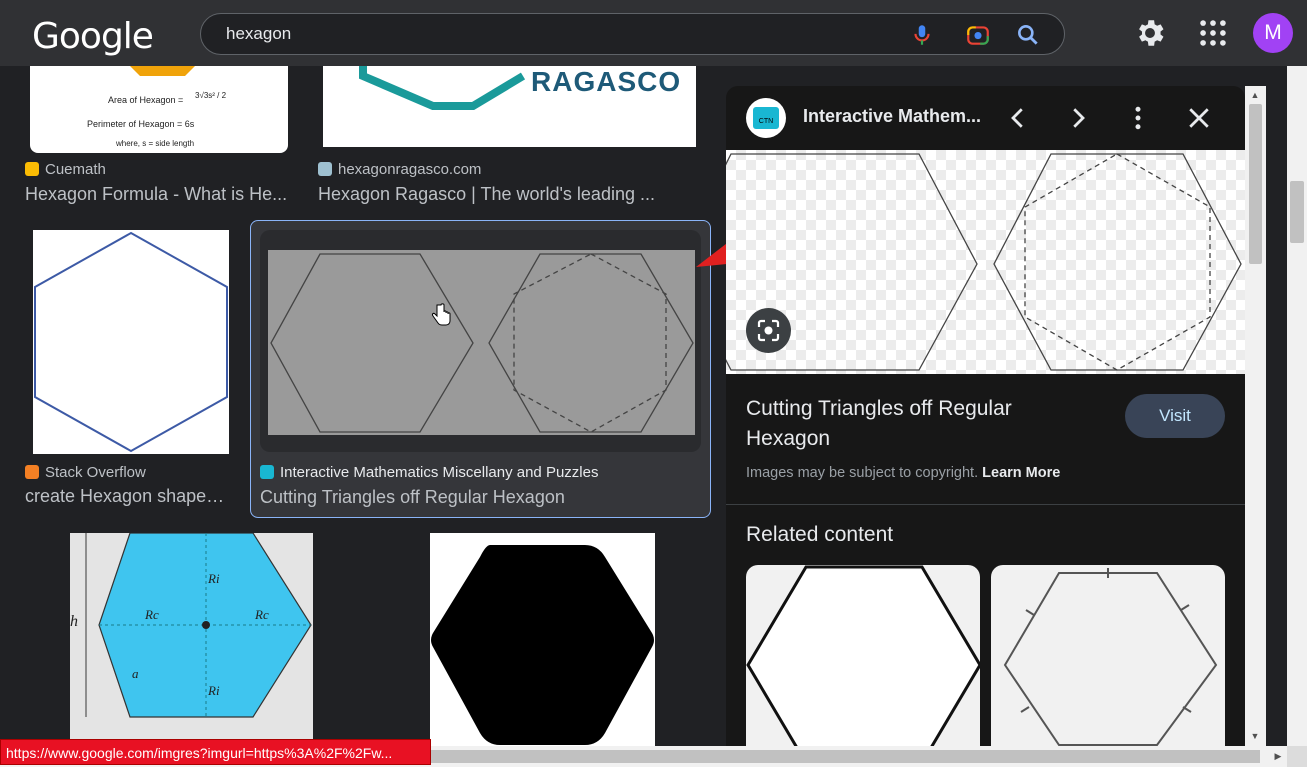 The height and width of the screenshot is (767, 1307). Describe the element at coordinates (1028, 35) in the screenshot. I see `search-icon` at that location.